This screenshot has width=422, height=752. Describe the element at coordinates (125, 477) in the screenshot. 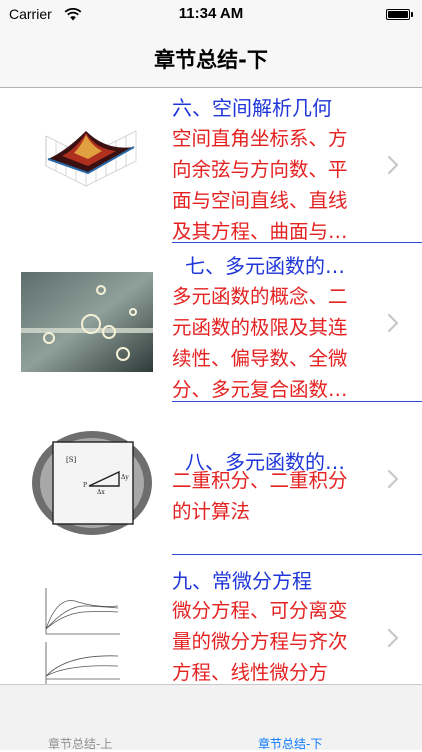

I see `svg-text: Δy` at that location.